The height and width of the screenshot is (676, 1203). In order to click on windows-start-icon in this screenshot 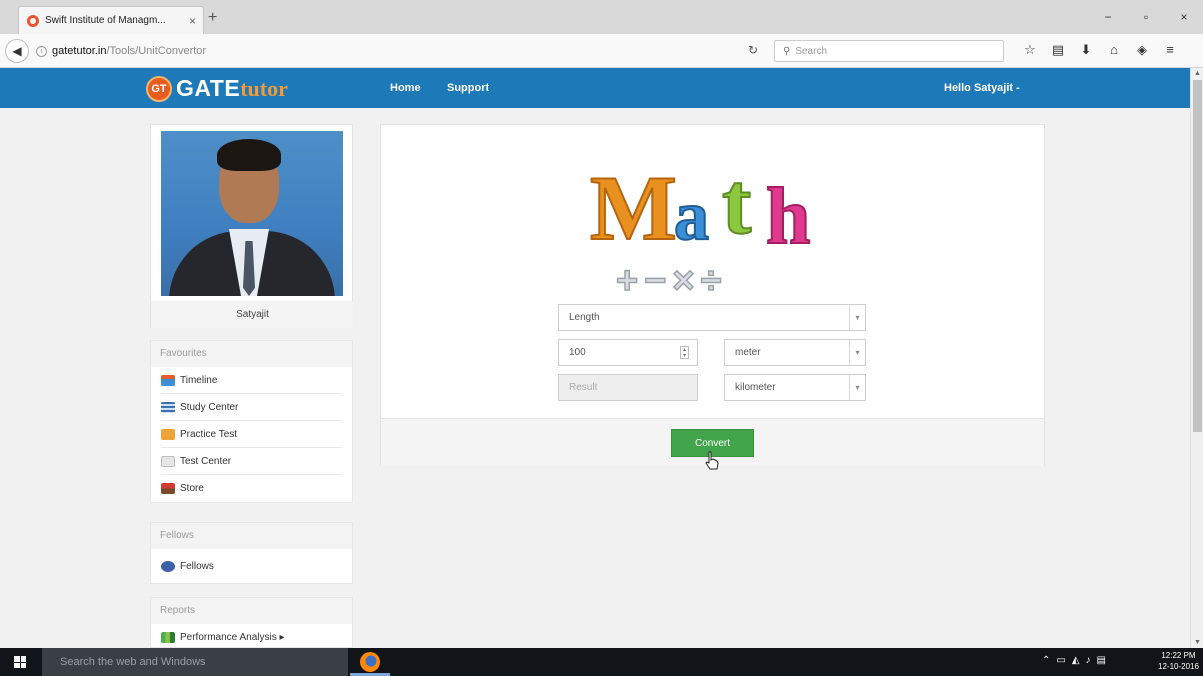, I will do `click(20, 662)`.